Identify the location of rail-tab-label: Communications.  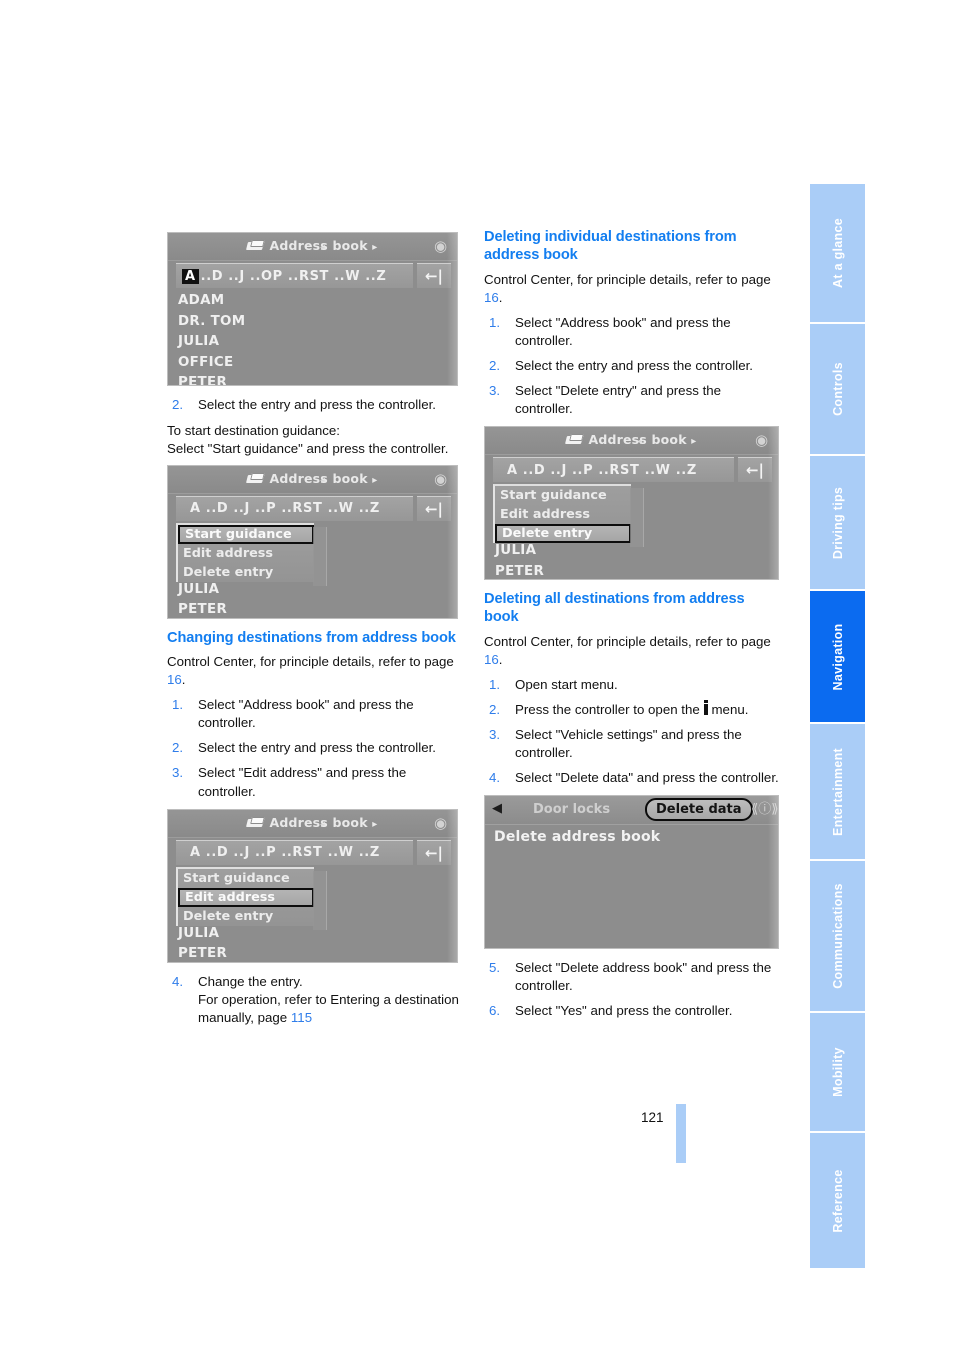
(837, 936).